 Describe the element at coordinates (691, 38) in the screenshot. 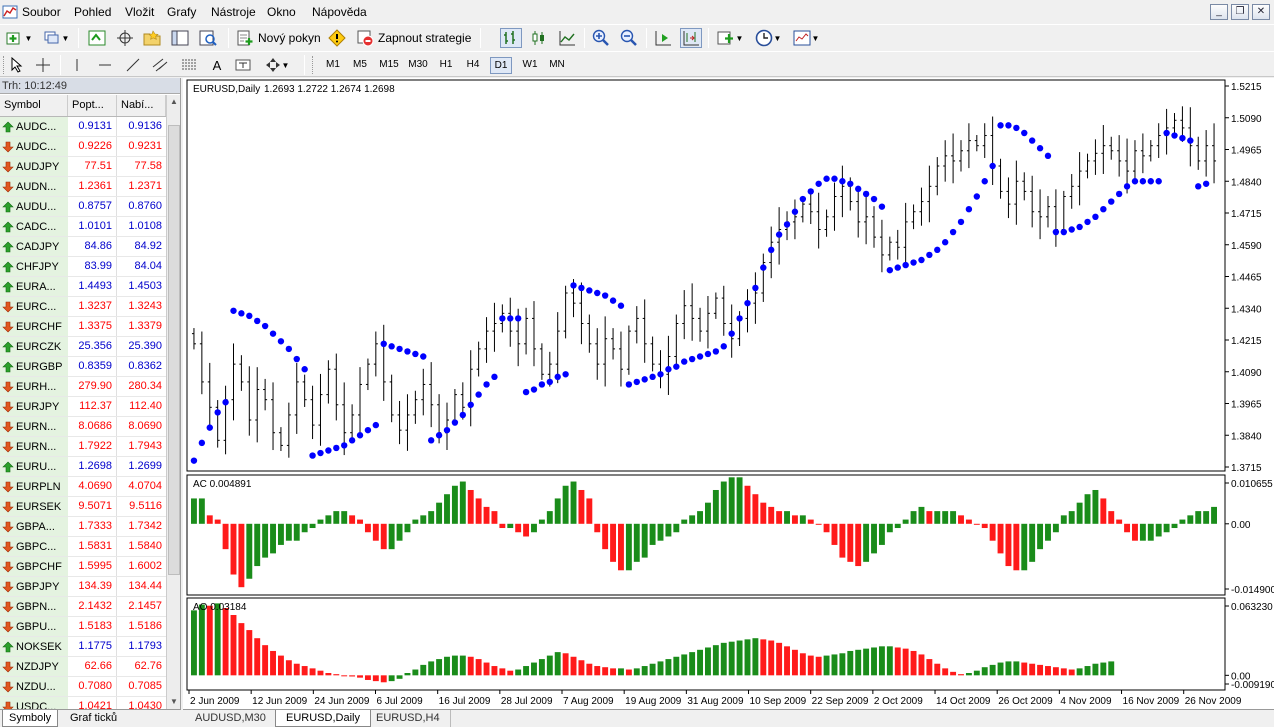

I see `chart-shift-button` at that location.